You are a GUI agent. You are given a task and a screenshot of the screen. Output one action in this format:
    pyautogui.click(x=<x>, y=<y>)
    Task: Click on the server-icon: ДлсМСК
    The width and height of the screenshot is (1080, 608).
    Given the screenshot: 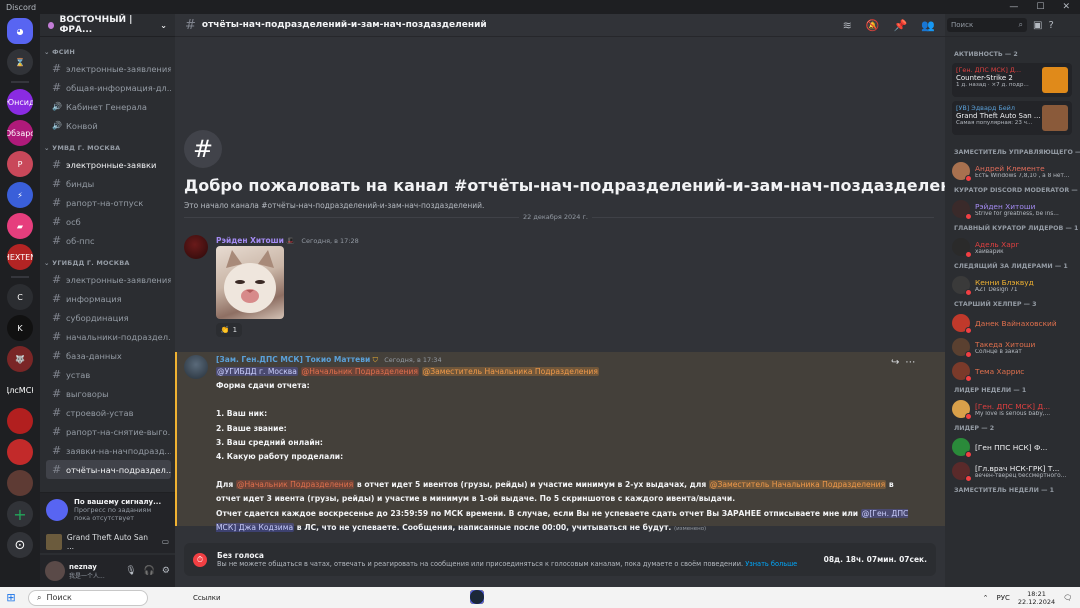 What is the action you would take?
    pyautogui.click(x=20, y=390)
    